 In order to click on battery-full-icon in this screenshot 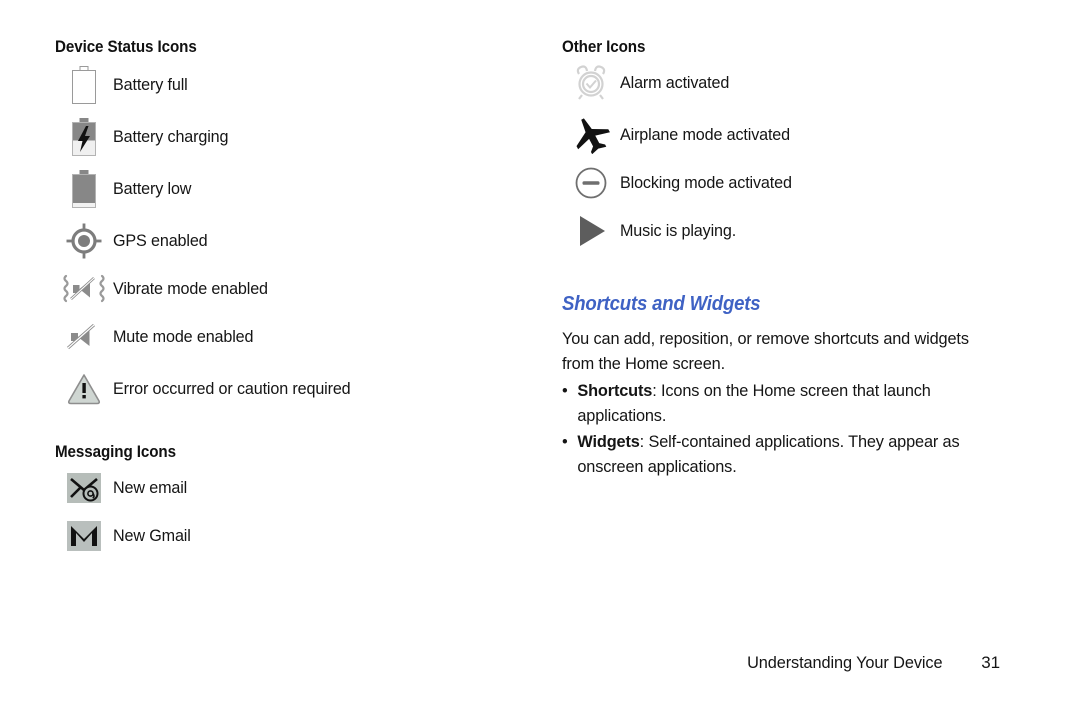, I will do `click(84, 85)`.